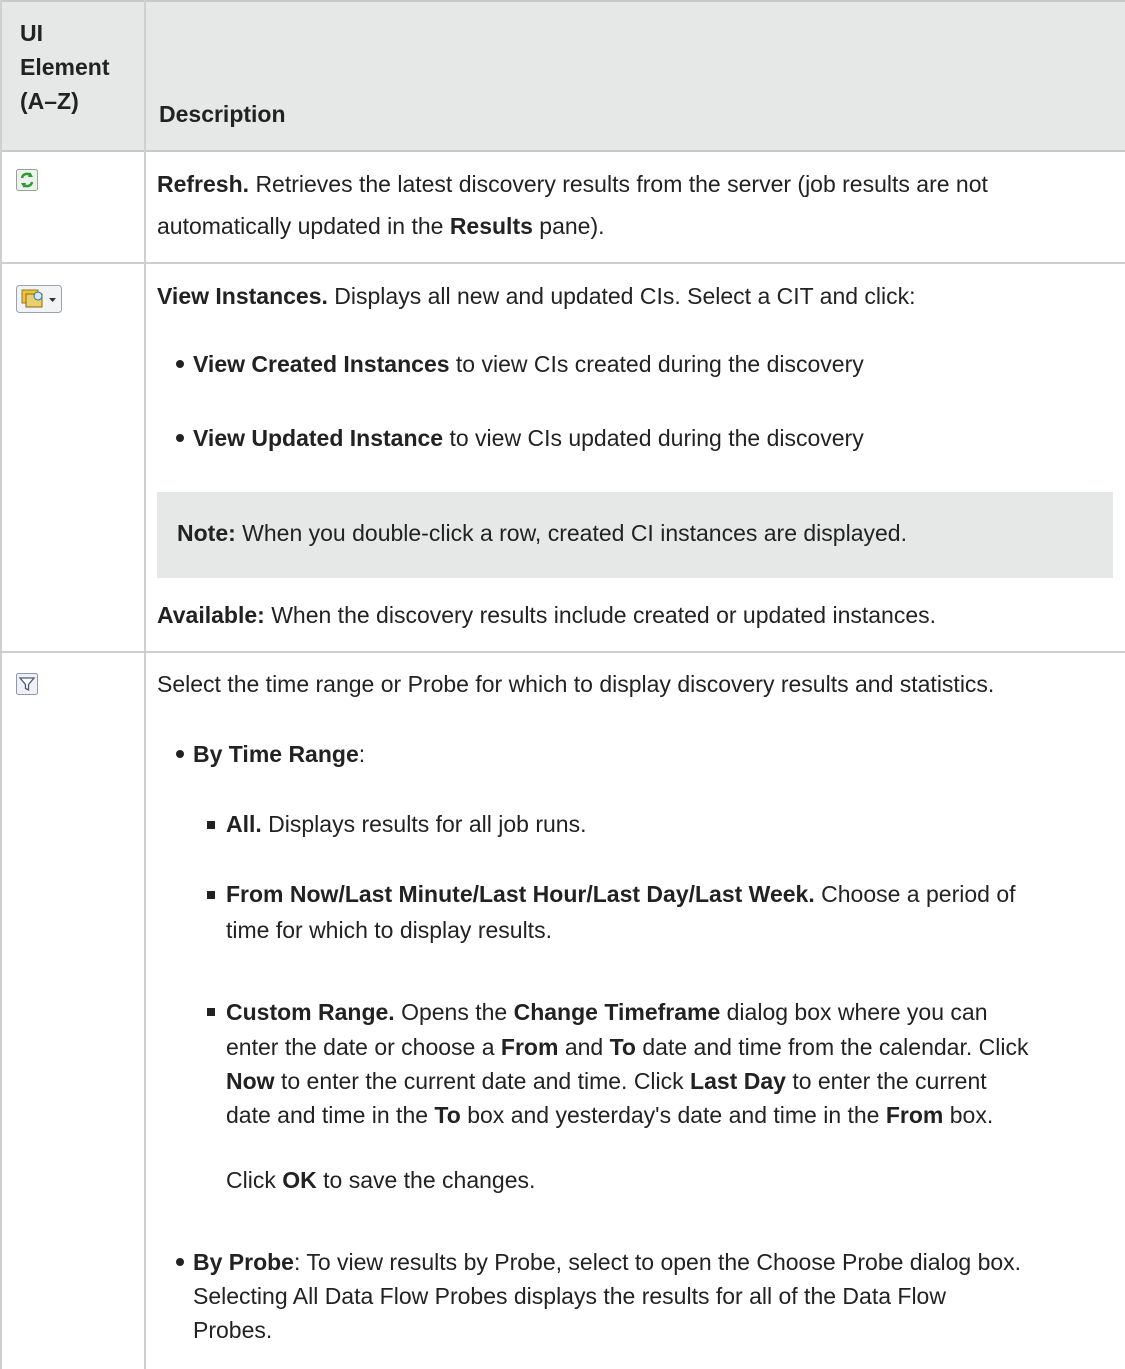  What do you see at coordinates (454, 1012) in the screenshot?
I see `text: Opens the` at bounding box center [454, 1012].